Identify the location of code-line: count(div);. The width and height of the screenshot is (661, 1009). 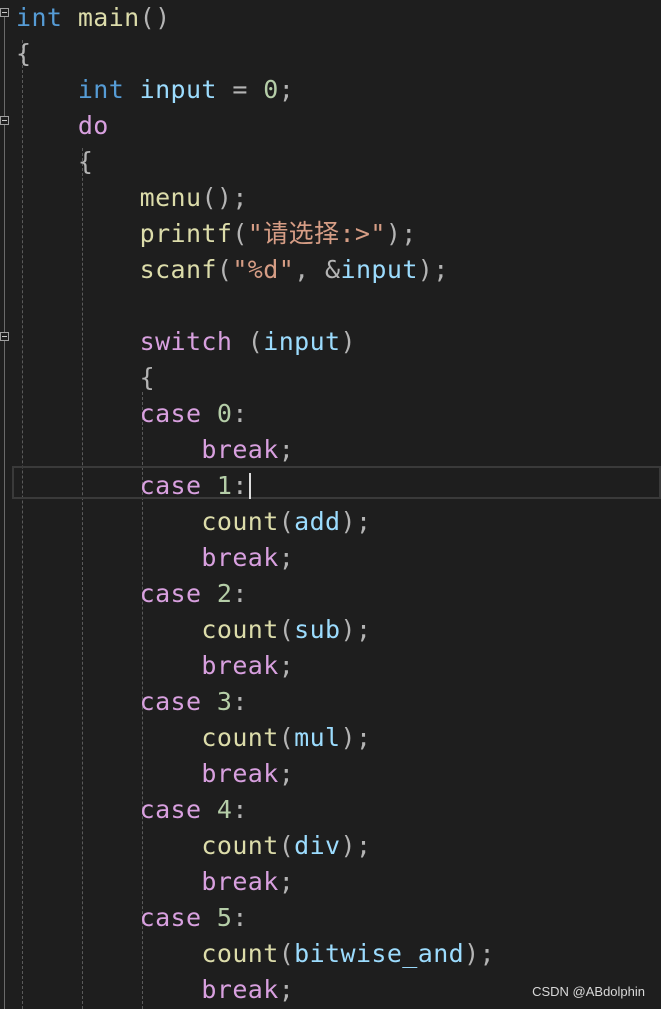
(255, 846).